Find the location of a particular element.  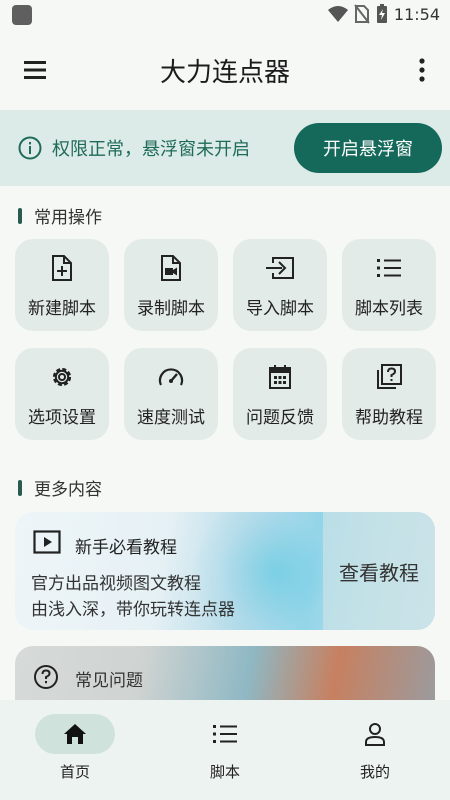

action-label: 导入脚本 is located at coordinates (280, 309).